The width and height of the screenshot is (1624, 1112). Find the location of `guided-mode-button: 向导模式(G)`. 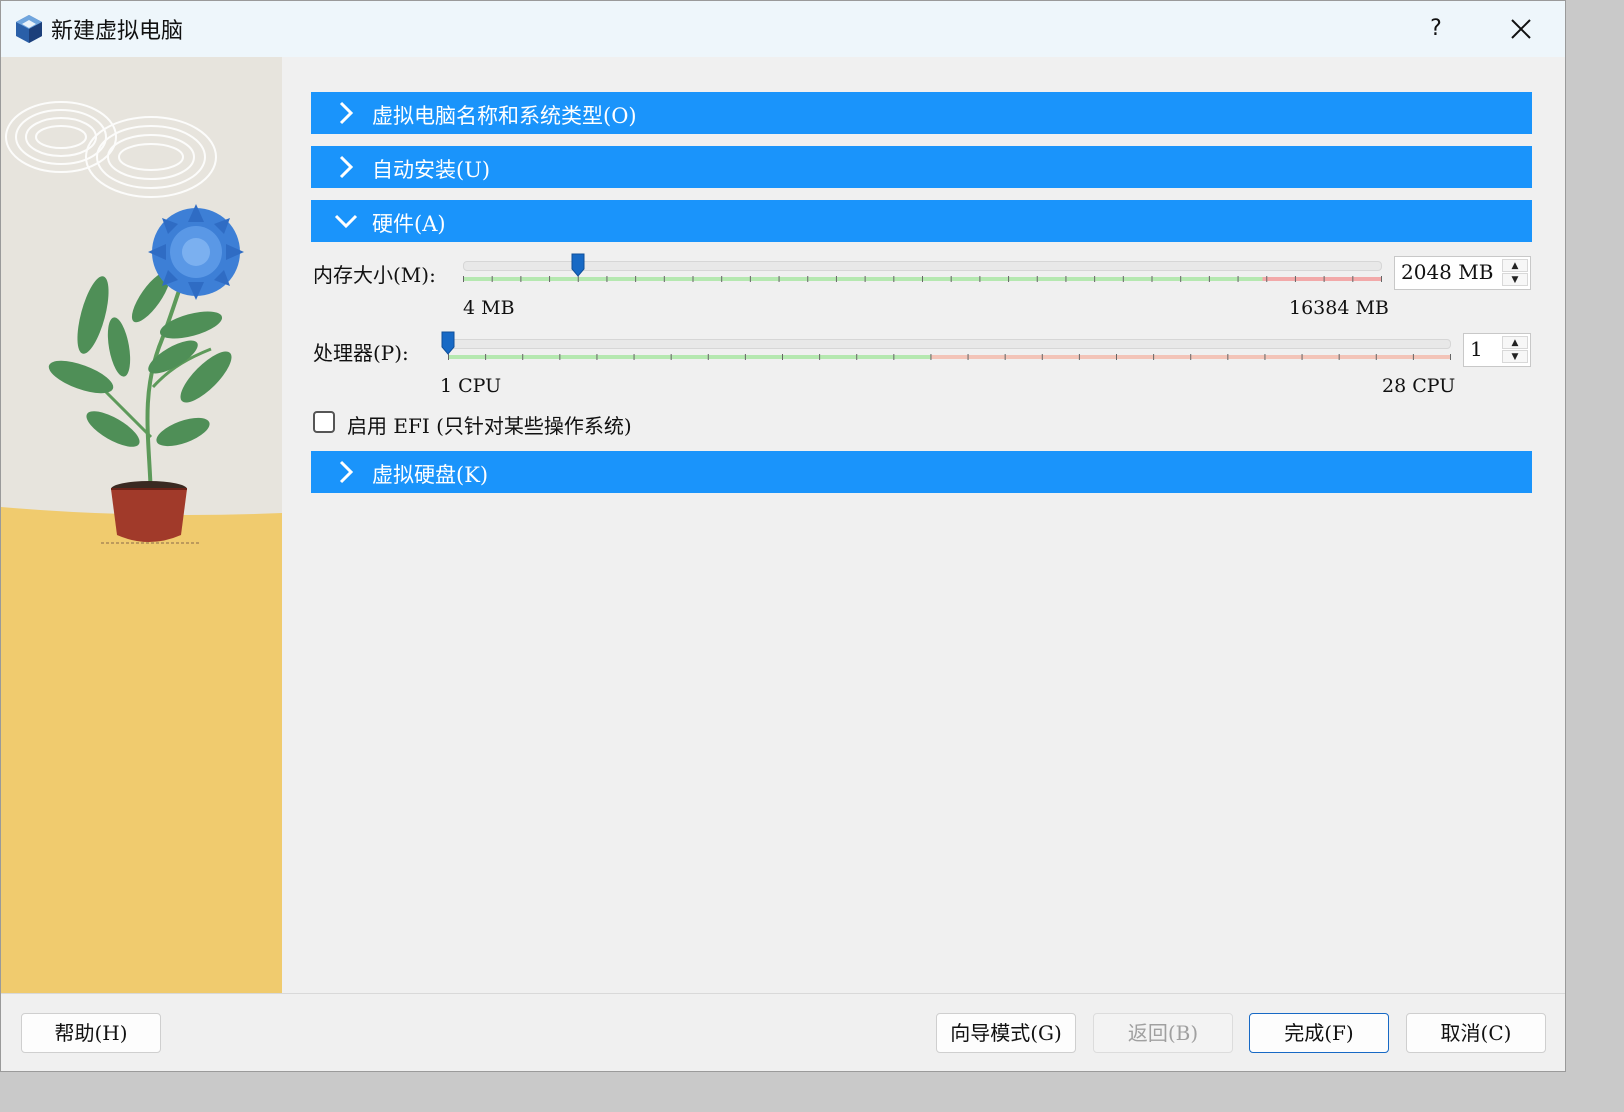

guided-mode-button: 向导模式(G) is located at coordinates (1006, 1033).